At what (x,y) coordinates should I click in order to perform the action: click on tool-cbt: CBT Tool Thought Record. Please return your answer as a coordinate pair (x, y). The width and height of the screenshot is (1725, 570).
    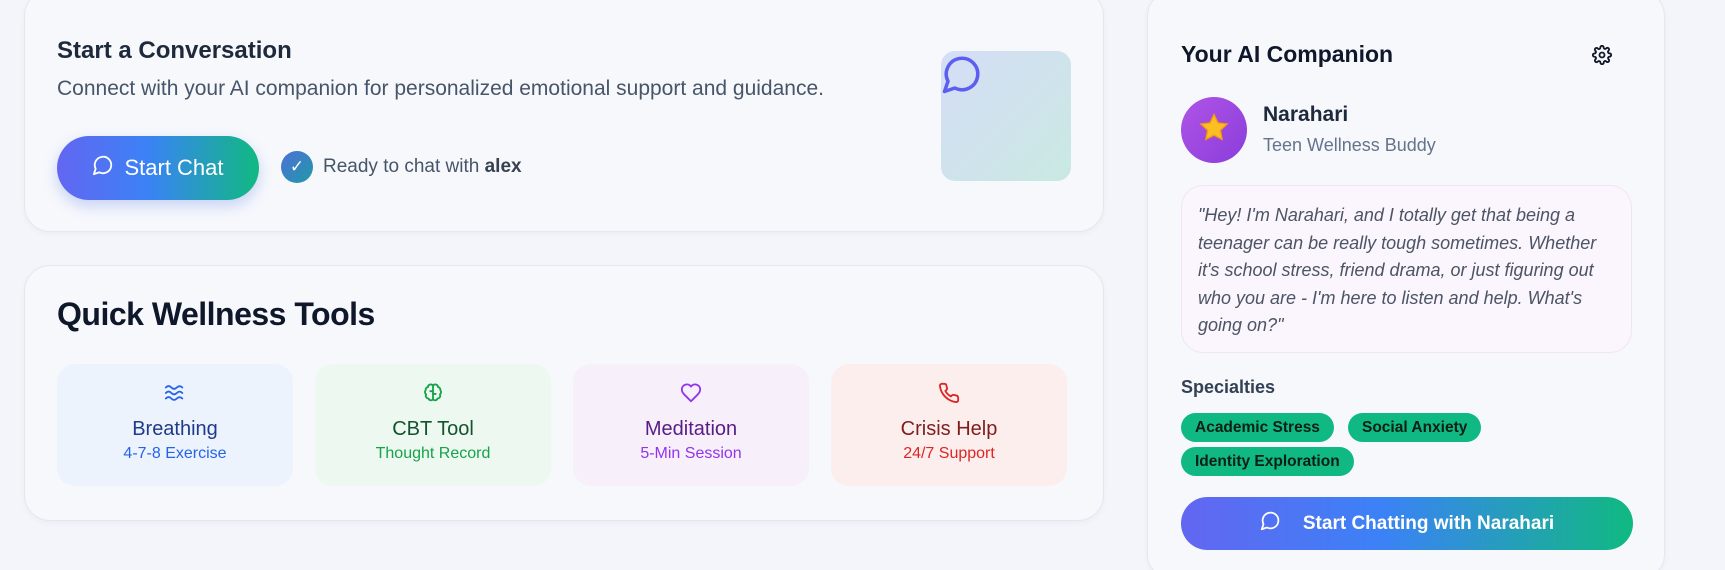
    Looking at the image, I should click on (433, 425).